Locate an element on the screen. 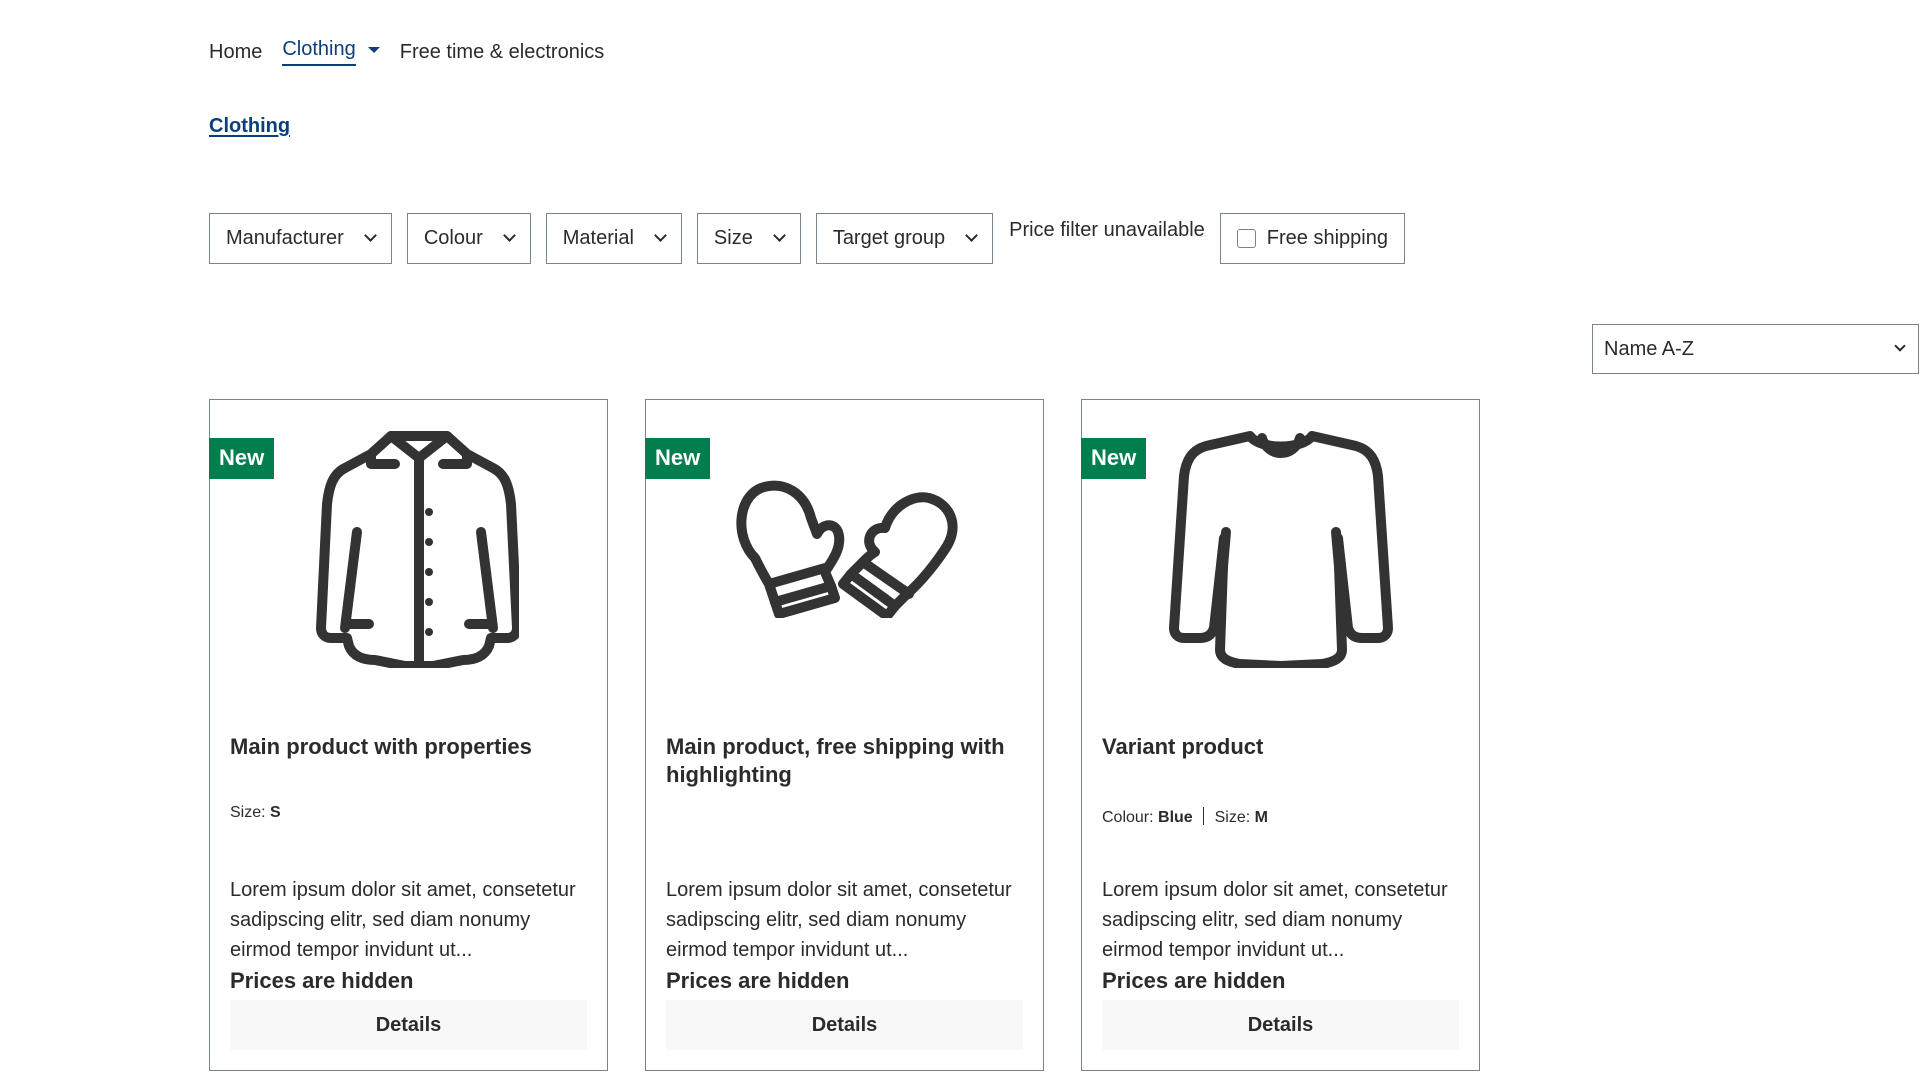  filter-manufacturer-label: Manufacturer is located at coordinates (285, 238).